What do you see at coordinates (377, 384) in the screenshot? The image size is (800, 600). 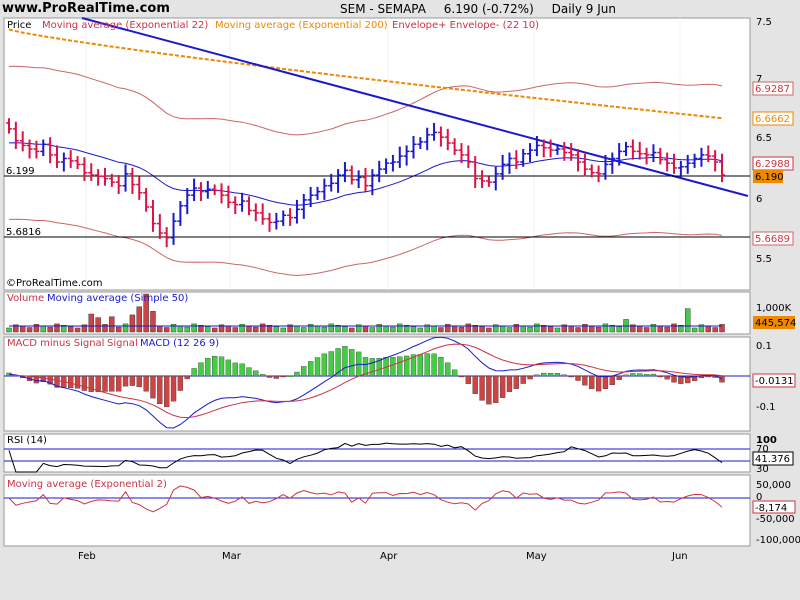 I see `macd-panel-bg` at bounding box center [377, 384].